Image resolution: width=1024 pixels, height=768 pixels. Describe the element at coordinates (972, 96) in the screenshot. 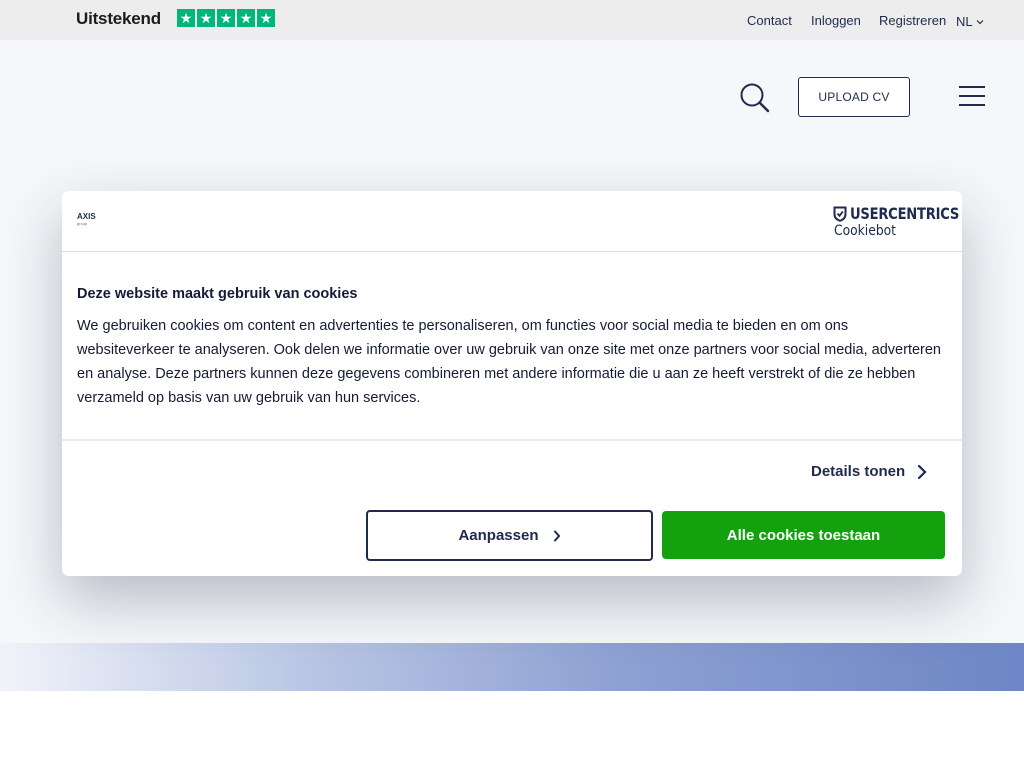

I see `hamburger-menu-icon` at that location.